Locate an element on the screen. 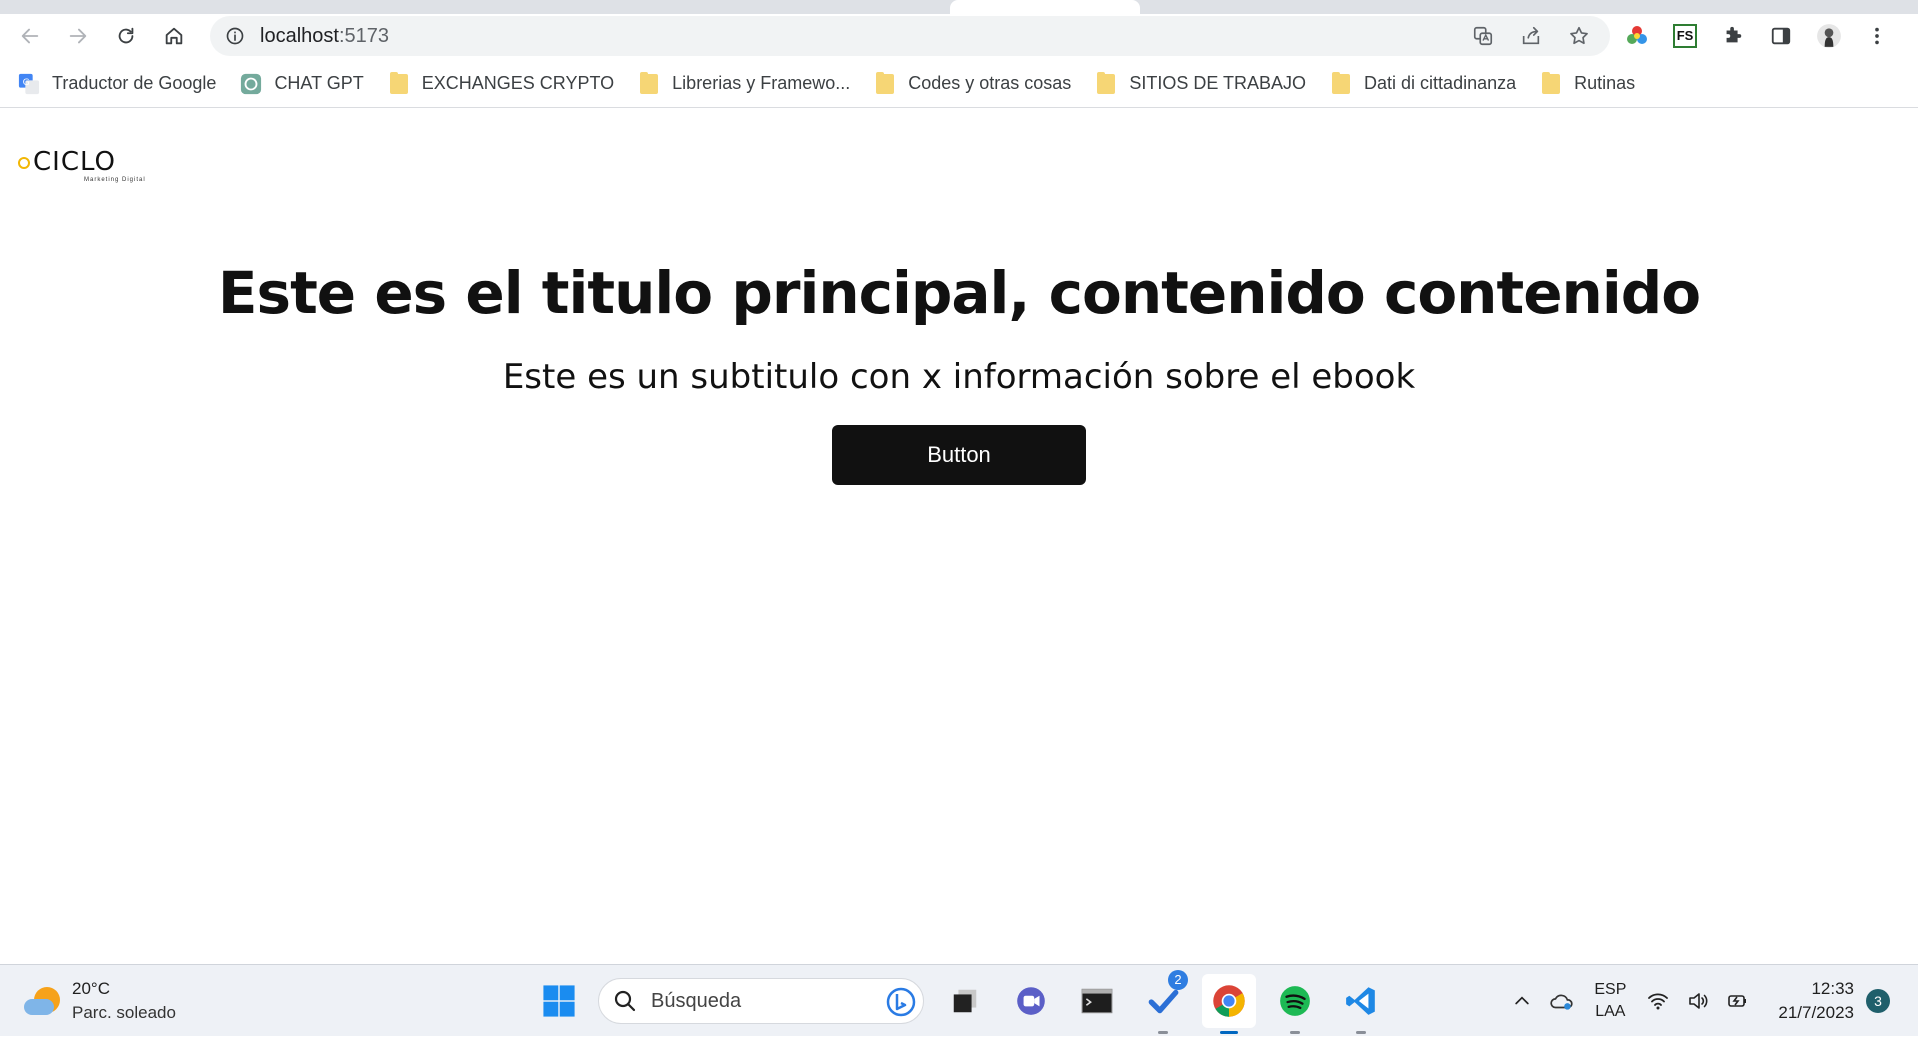 The width and height of the screenshot is (1918, 1037). todo-button: 2 is located at coordinates (1163, 1002).